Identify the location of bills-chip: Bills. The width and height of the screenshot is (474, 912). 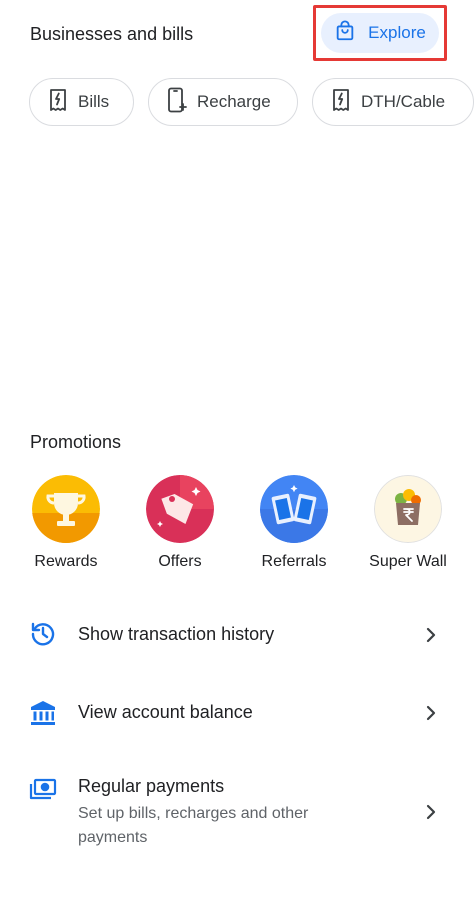
(81, 102).